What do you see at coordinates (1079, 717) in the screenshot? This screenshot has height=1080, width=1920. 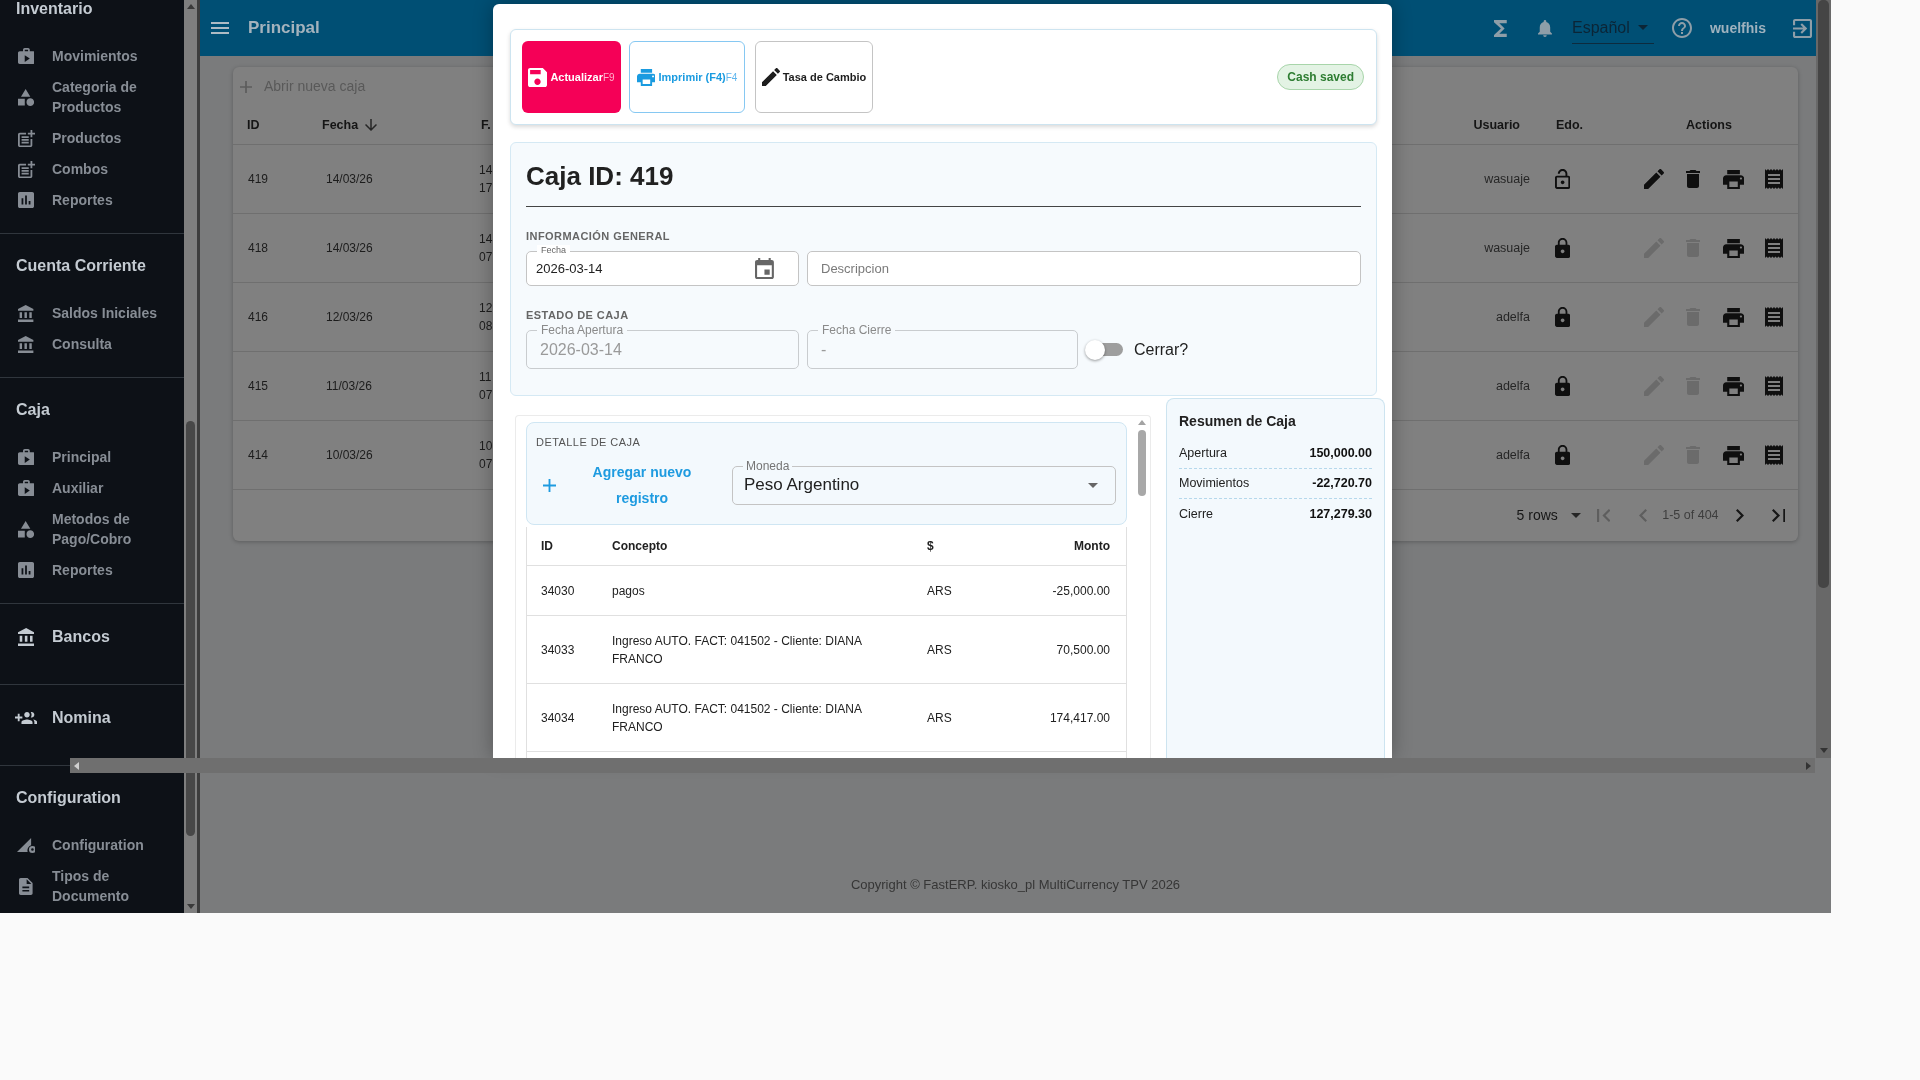 I see `table-cell: 174,417.00` at bounding box center [1079, 717].